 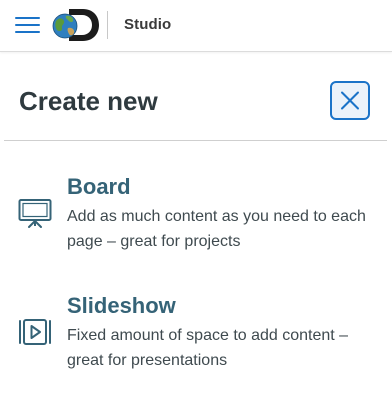 I want to click on close-button, so click(x=350, y=100).